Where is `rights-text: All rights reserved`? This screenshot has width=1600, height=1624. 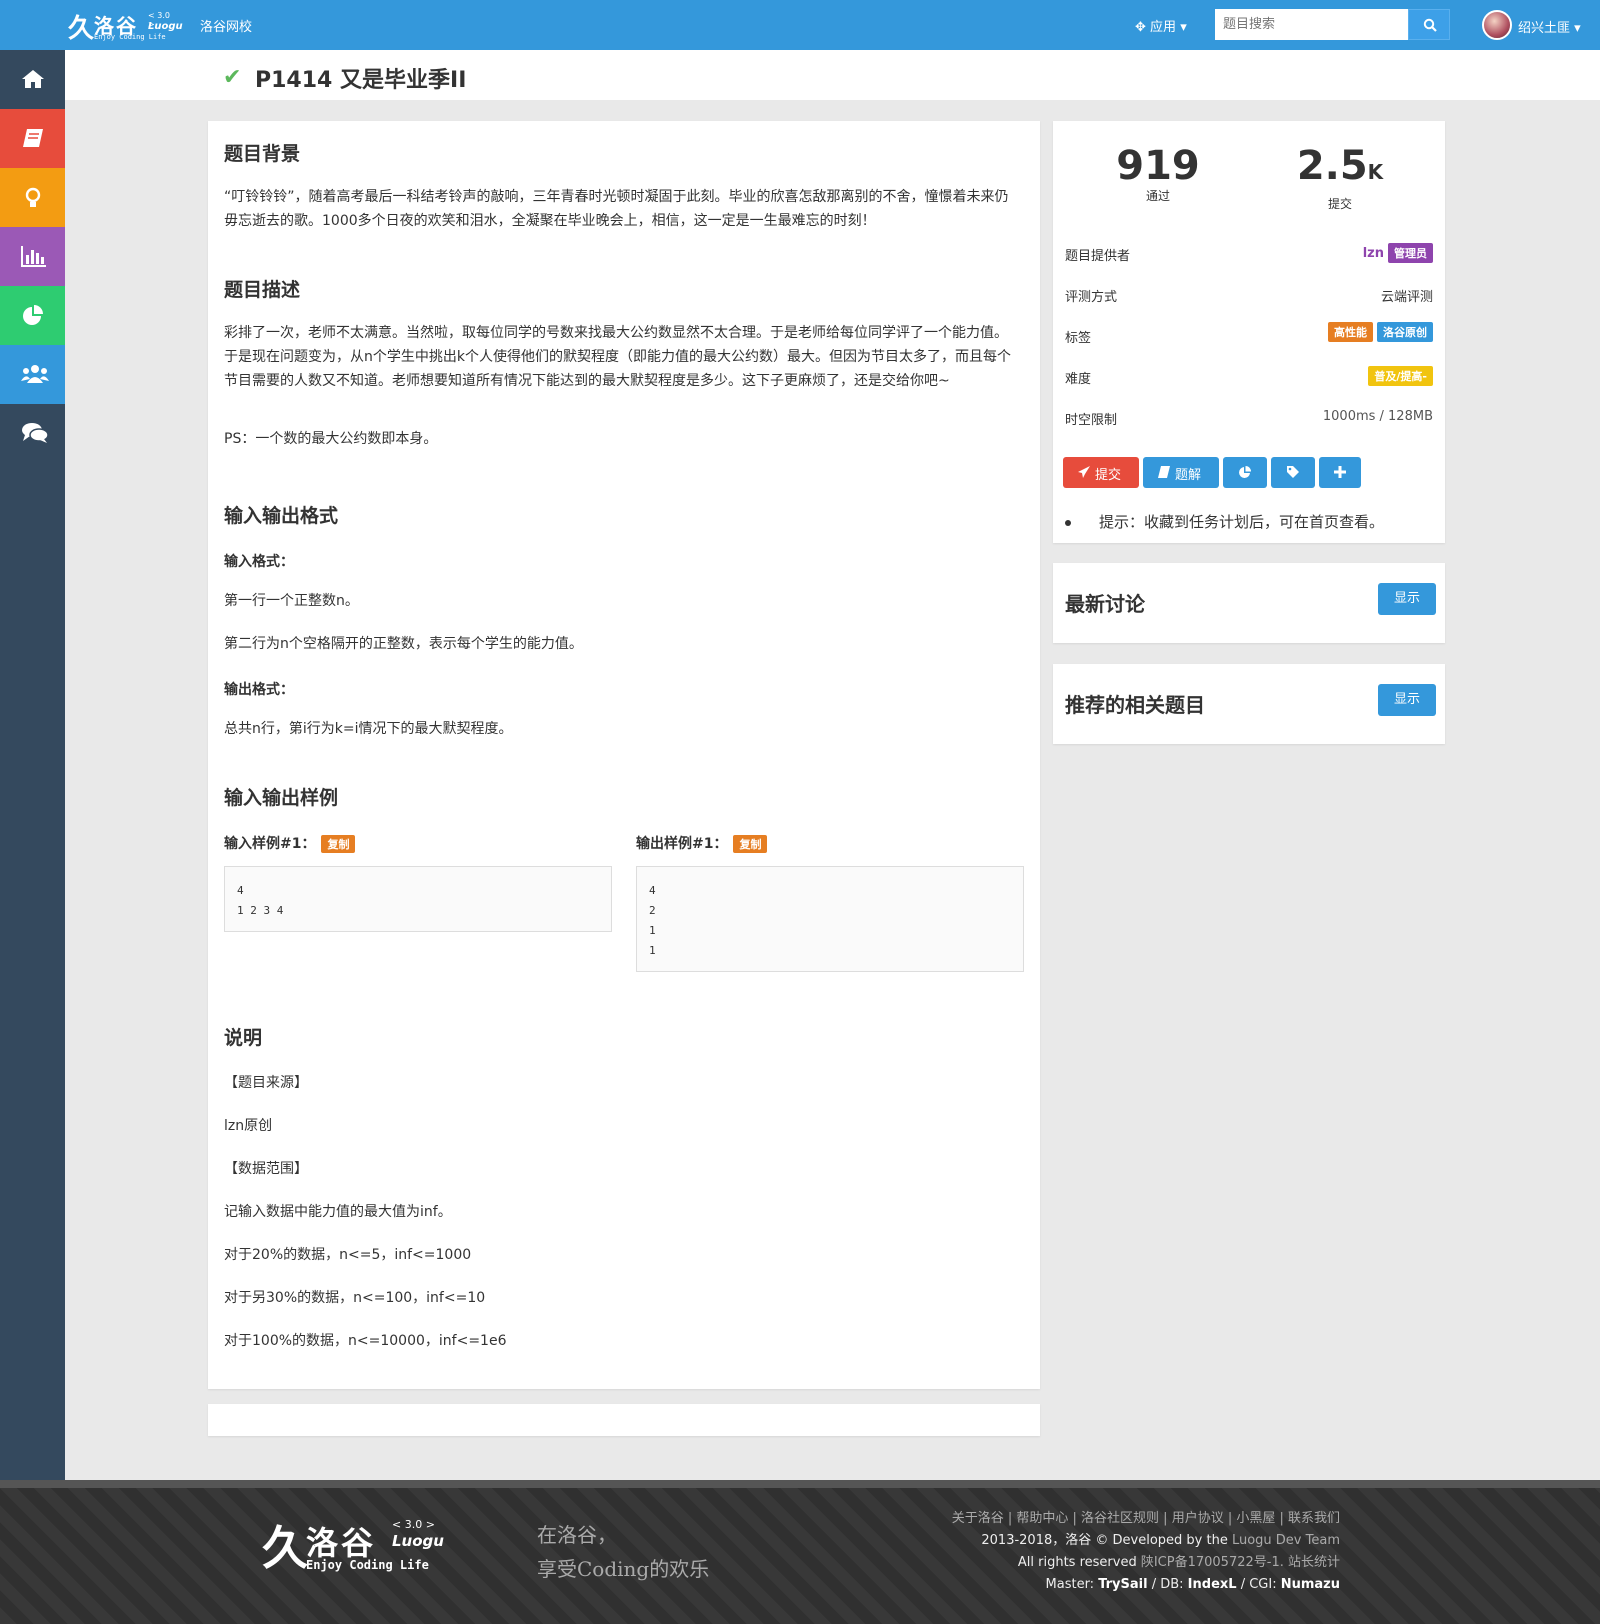 rights-text: All rights reserved is located at coordinates (1079, 1562).